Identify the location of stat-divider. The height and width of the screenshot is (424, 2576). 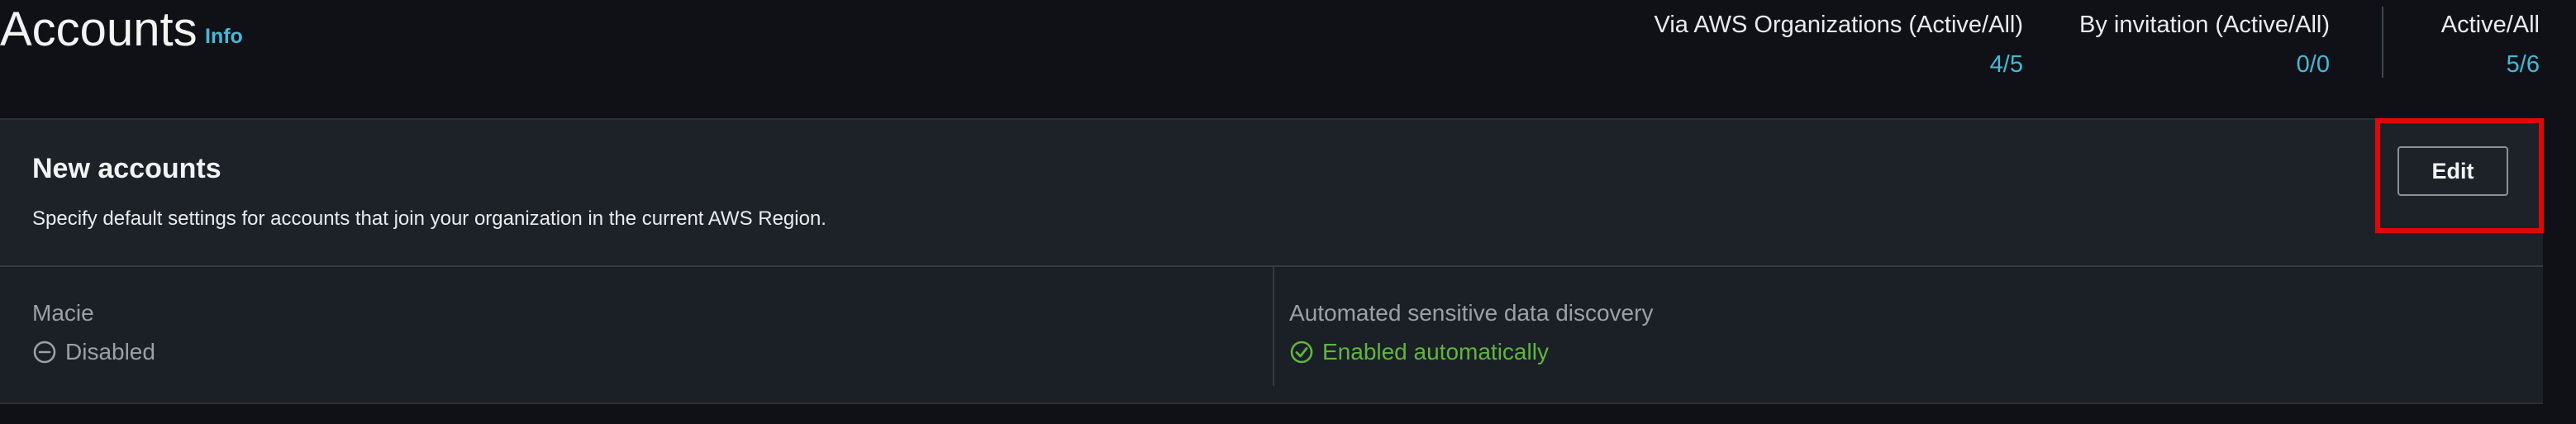
(2383, 42).